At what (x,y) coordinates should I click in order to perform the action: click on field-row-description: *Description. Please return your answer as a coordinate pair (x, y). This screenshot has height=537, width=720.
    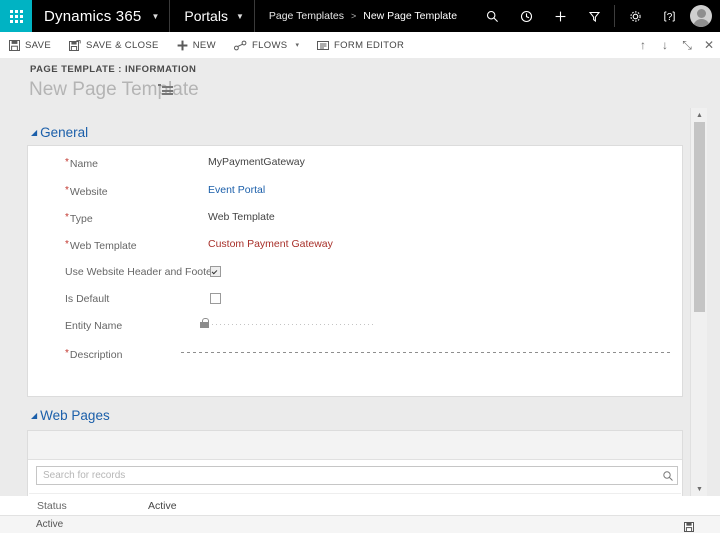
    Looking at the image, I should click on (355, 362).